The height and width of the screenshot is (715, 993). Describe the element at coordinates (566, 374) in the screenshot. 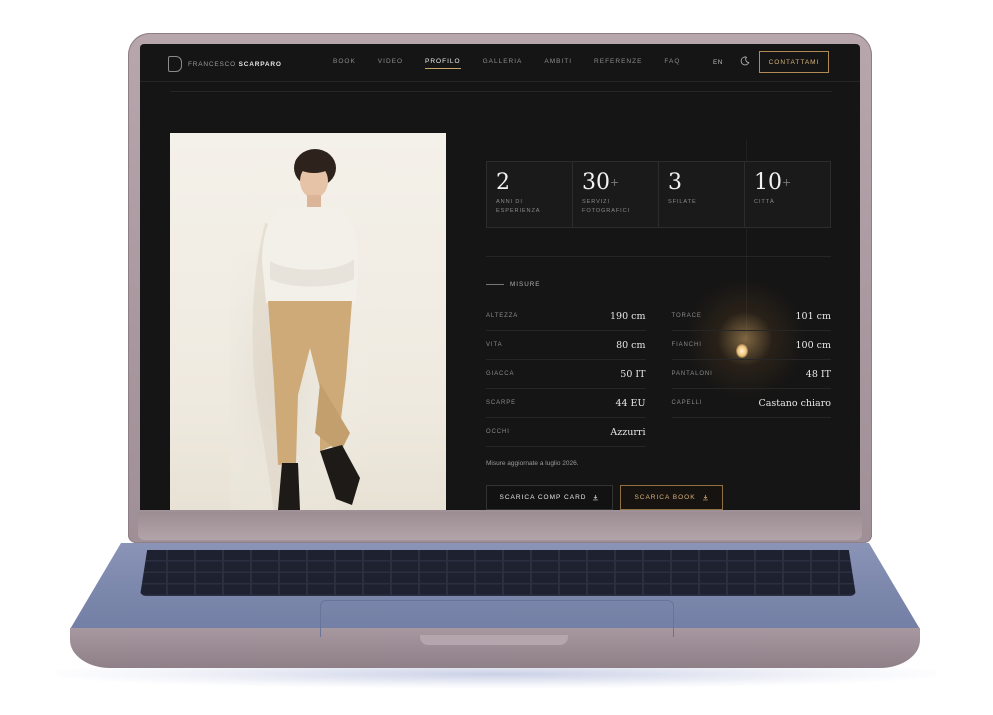

I see `measure-item: GIACCA 50 IT` at that location.